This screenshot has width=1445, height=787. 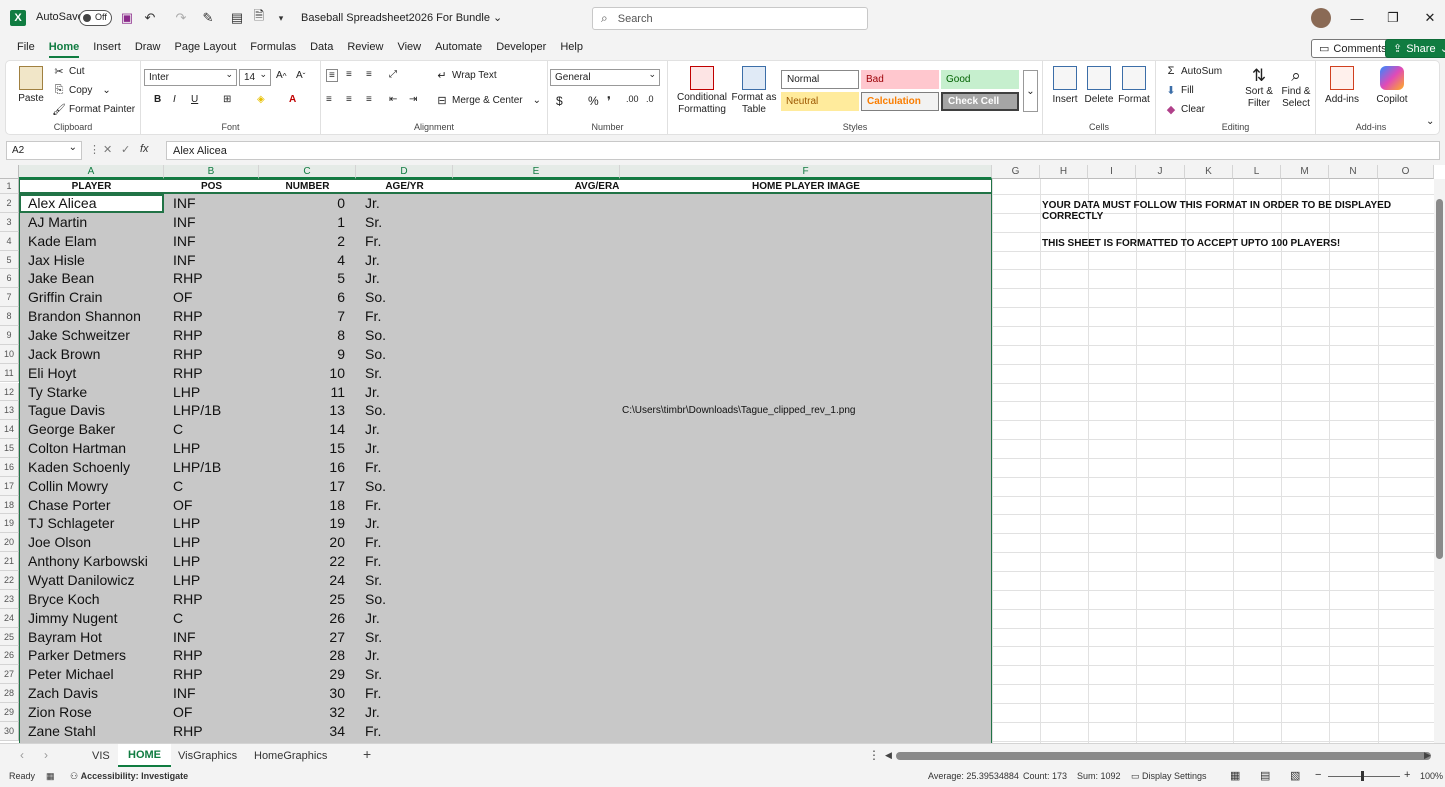 I want to click on cell-player: Eli Hoyt, so click(x=98, y=373).